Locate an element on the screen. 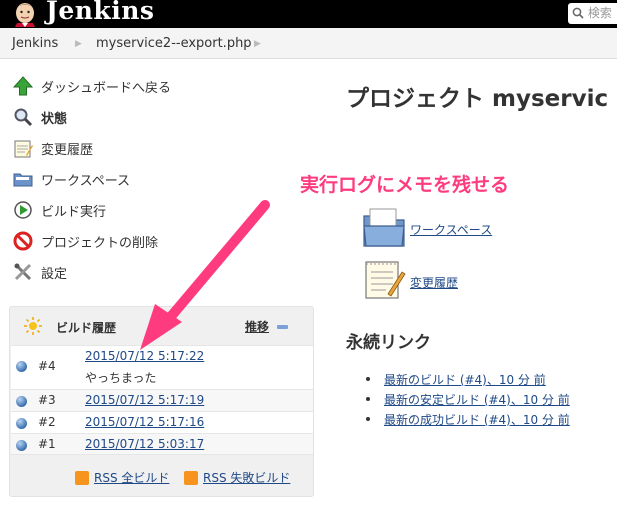 The width and height of the screenshot is (617, 515). rss-all-builds-link: RSS 全ビルド is located at coordinates (122, 477).